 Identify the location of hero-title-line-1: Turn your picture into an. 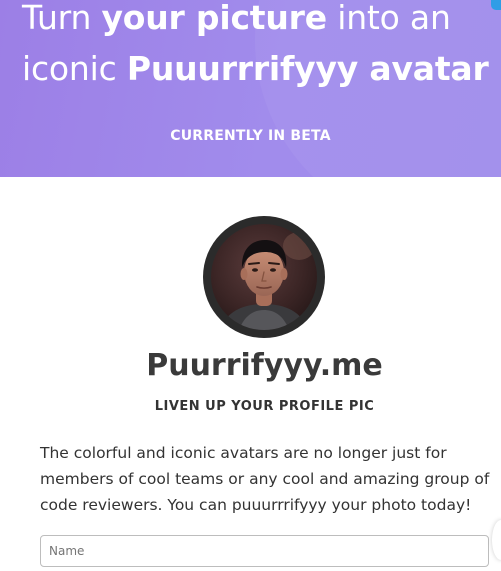
(236, 18).